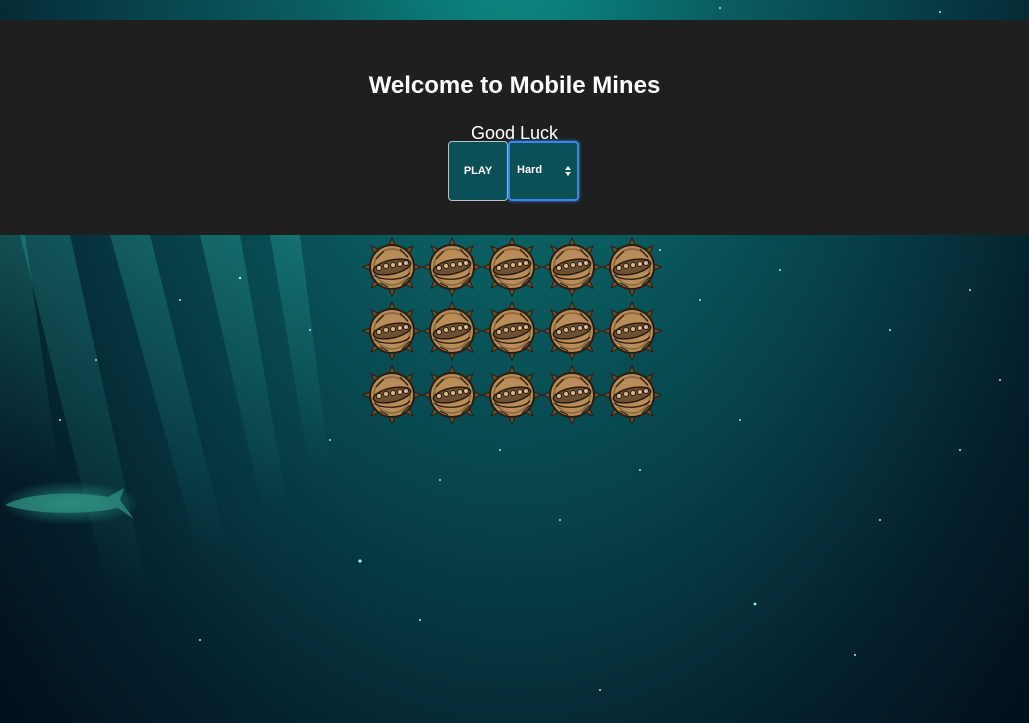 This screenshot has width=1029, height=723. I want to click on difficulty-selected-value: Hard, so click(530, 170).